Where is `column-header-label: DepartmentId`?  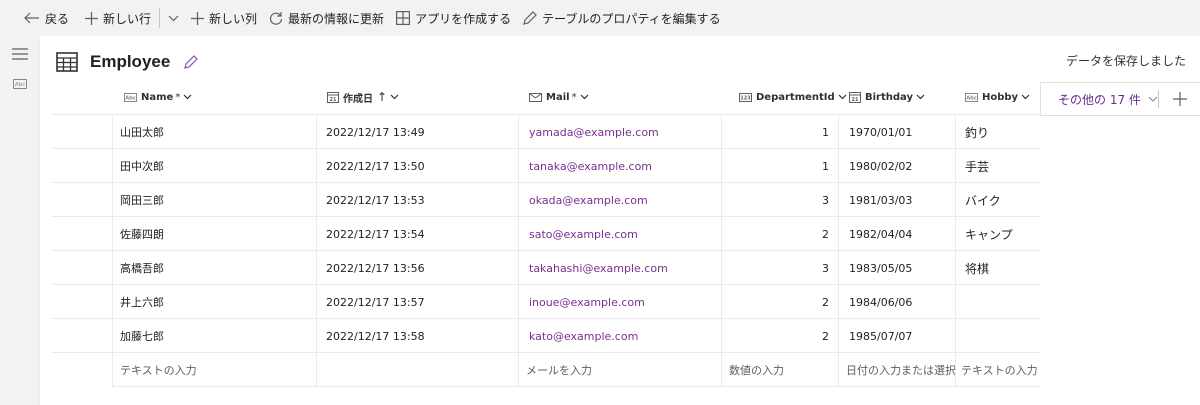 column-header-label: DepartmentId is located at coordinates (795, 97).